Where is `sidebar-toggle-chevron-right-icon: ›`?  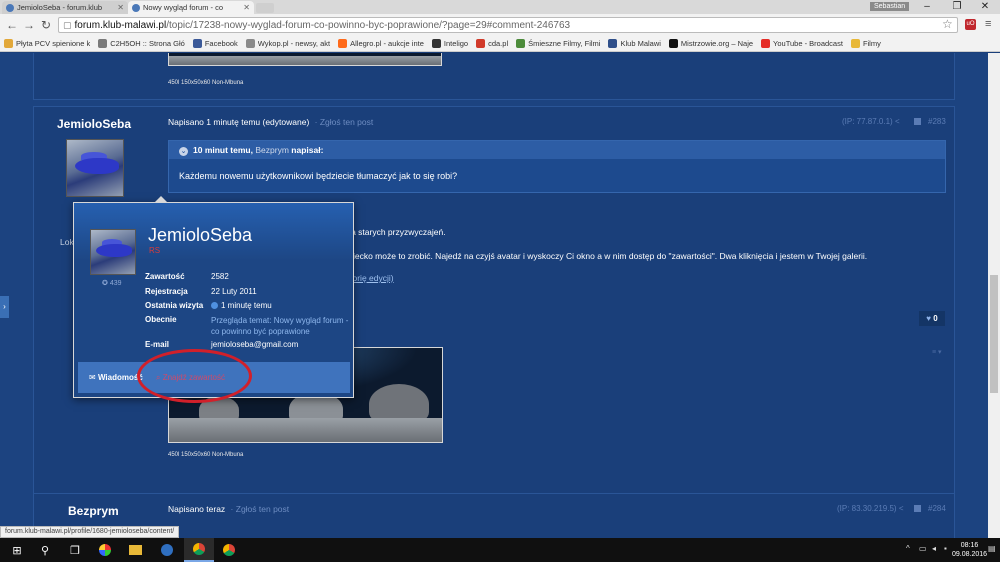
sidebar-toggle-chevron-right-icon: › is located at coordinates (4, 307).